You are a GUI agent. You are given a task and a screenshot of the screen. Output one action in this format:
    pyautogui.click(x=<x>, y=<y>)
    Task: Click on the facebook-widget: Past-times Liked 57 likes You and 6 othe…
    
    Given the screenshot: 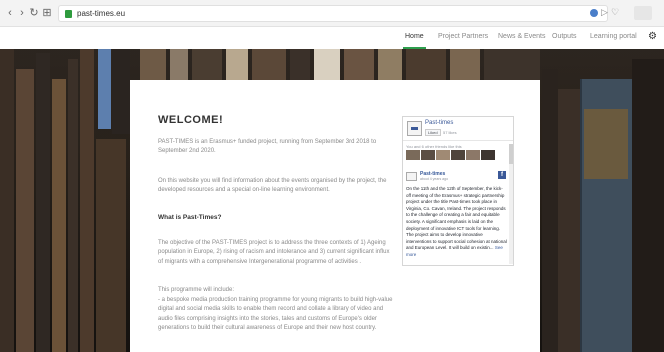 What is the action you would take?
    pyautogui.click(x=458, y=191)
    